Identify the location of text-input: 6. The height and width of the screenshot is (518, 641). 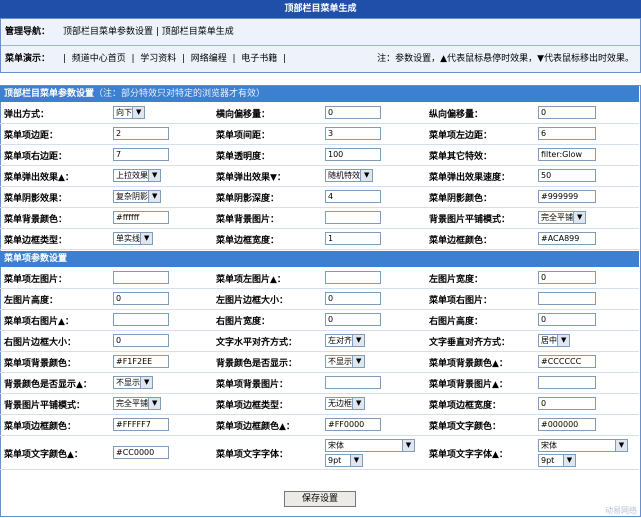
(567, 133).